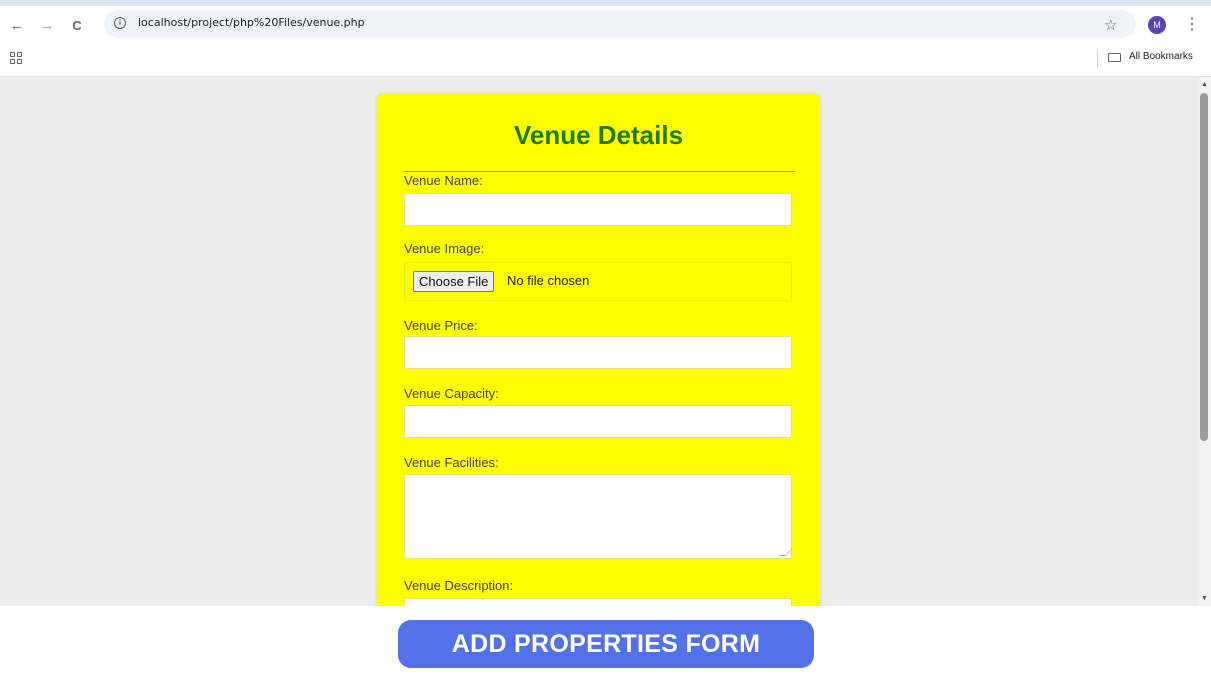  What do you see at coordinates (605, 59) in the screenshot?
I see `bookmarks-bar: All Bookmarks` at bounding box center [605, 59].